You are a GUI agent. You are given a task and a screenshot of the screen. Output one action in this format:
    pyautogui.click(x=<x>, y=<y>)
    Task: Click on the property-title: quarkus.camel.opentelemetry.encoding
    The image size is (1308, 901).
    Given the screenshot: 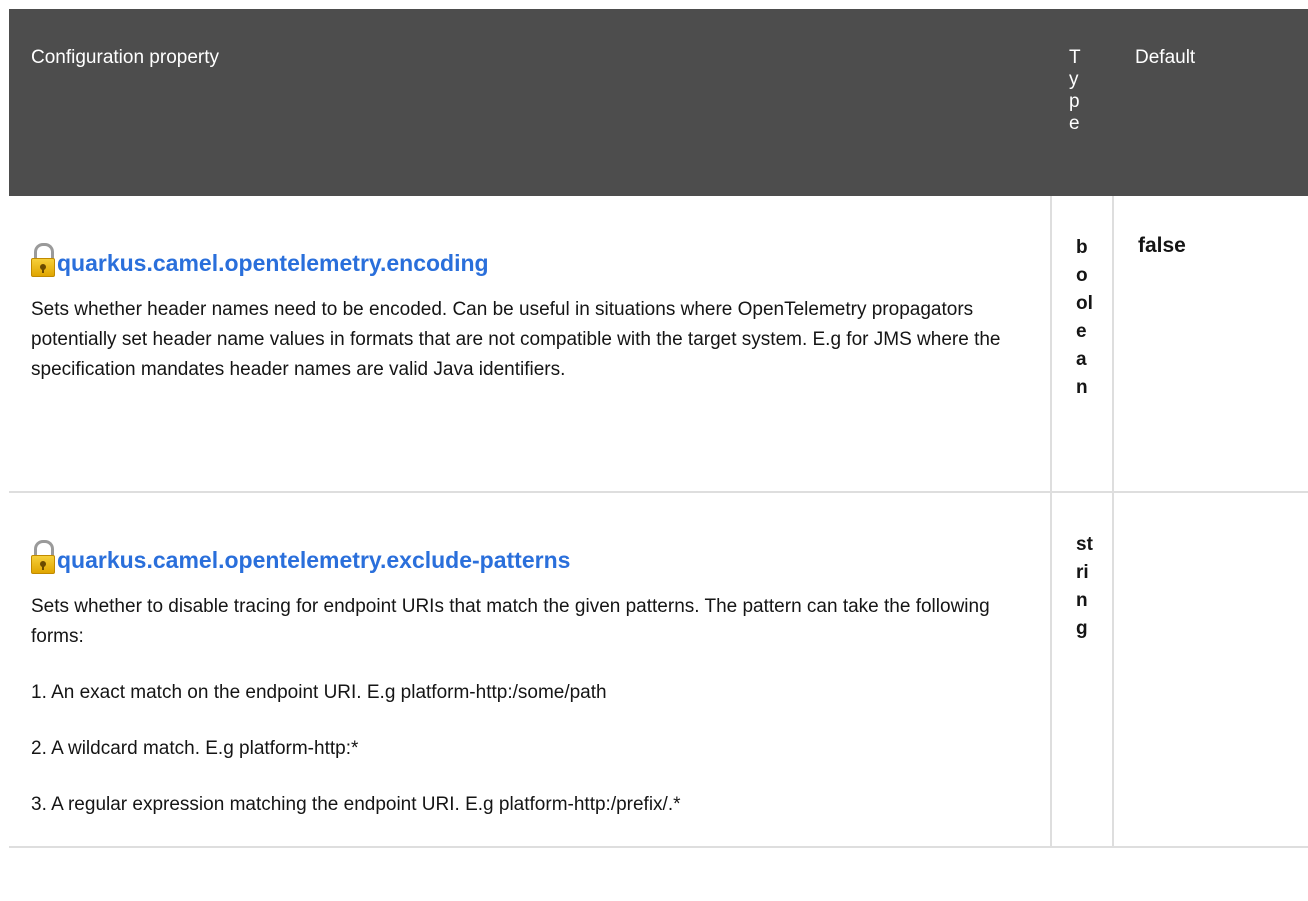 What is the action you would take?
    pyautogui.click(x=525, y=252)
    